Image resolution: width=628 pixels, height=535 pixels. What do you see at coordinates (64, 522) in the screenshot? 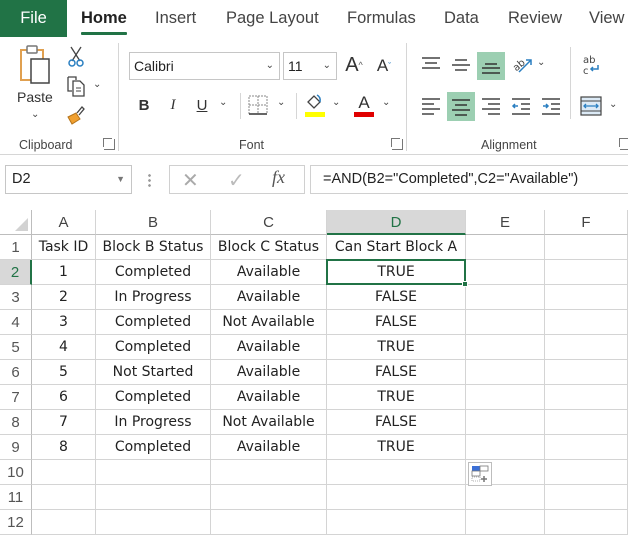
I see `cell-a12` at bounding box center [64, 522].